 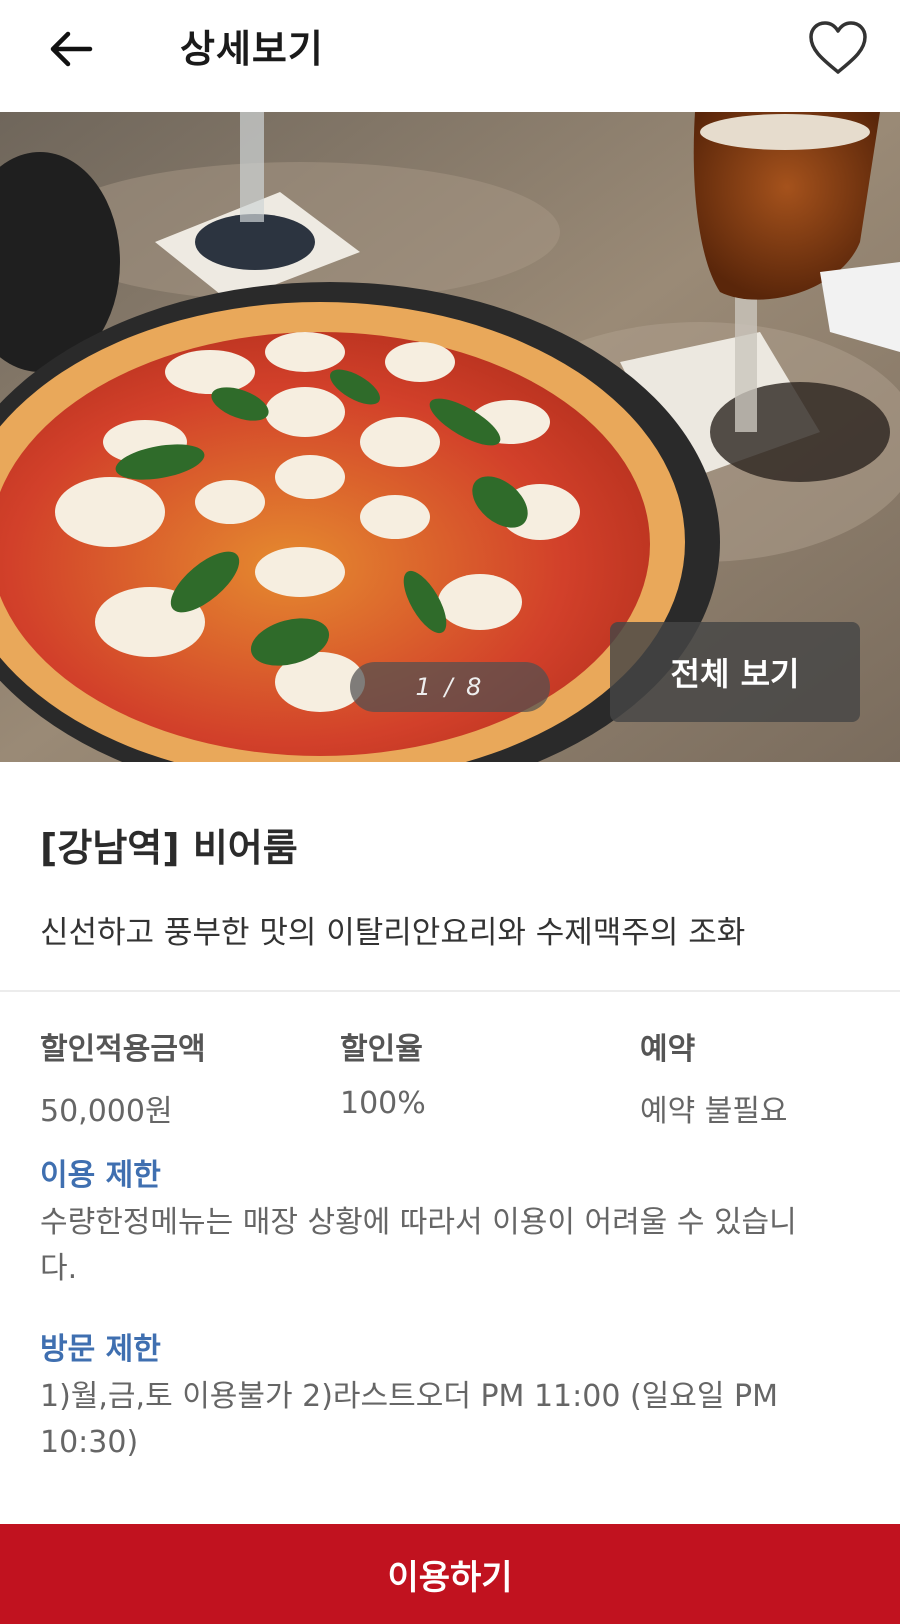 I want to click on arrow-left-icon, so click(x=71, y=49).